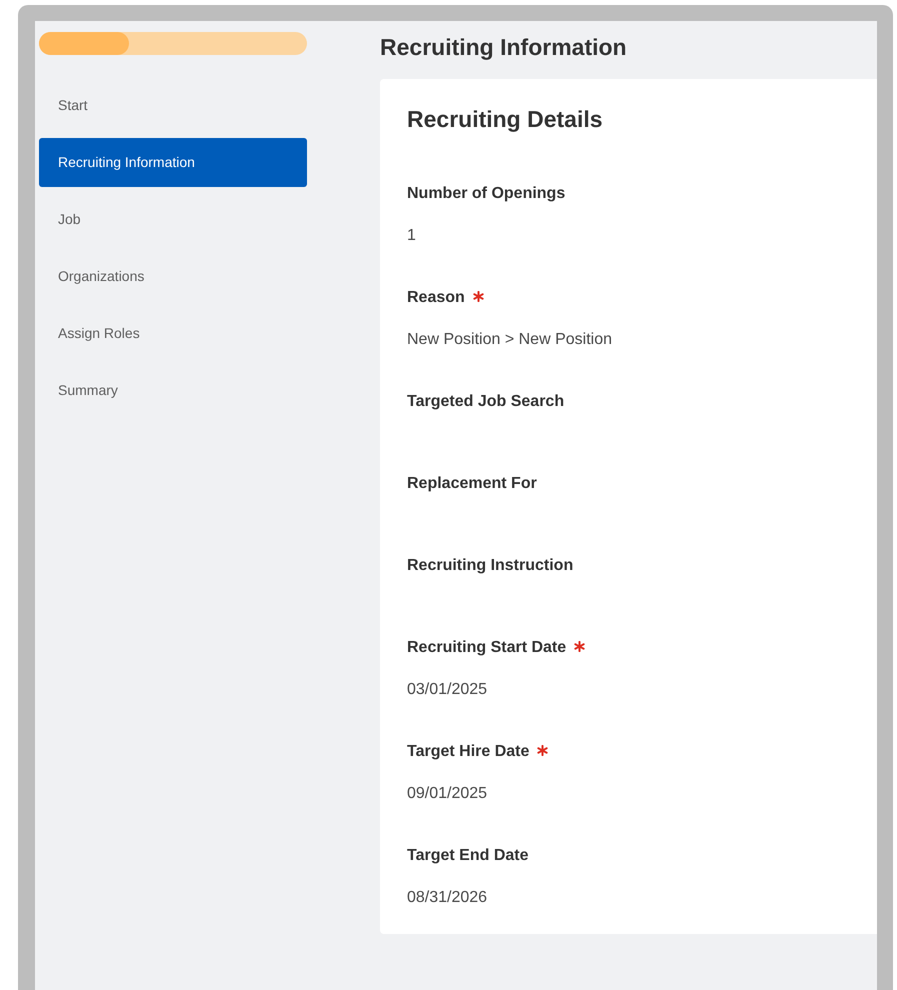 The height and width of the screenshot is (990, 897). Describe the element at coordinates (490, 566) in the screenshot. I see `field-label: Recruiting Instruction` at that location.